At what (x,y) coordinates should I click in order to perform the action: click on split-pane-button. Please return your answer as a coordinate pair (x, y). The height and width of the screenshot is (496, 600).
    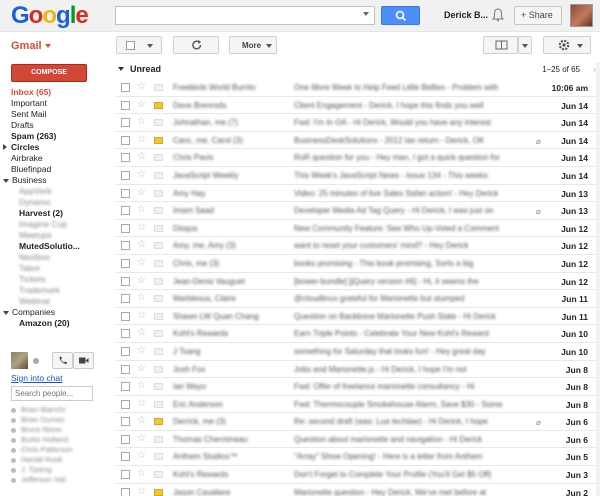
    Looking at the image, I should click on (500, 45).